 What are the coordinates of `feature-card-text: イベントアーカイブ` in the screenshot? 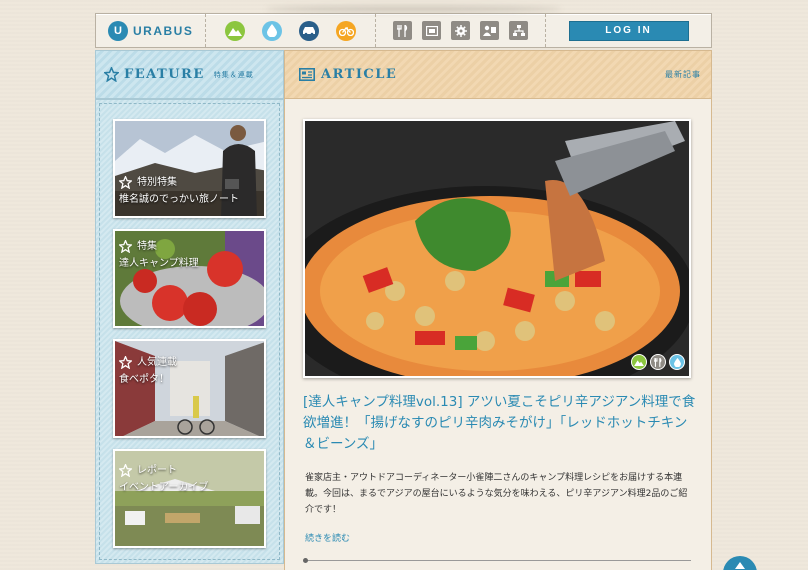 It's located at (164, 487).